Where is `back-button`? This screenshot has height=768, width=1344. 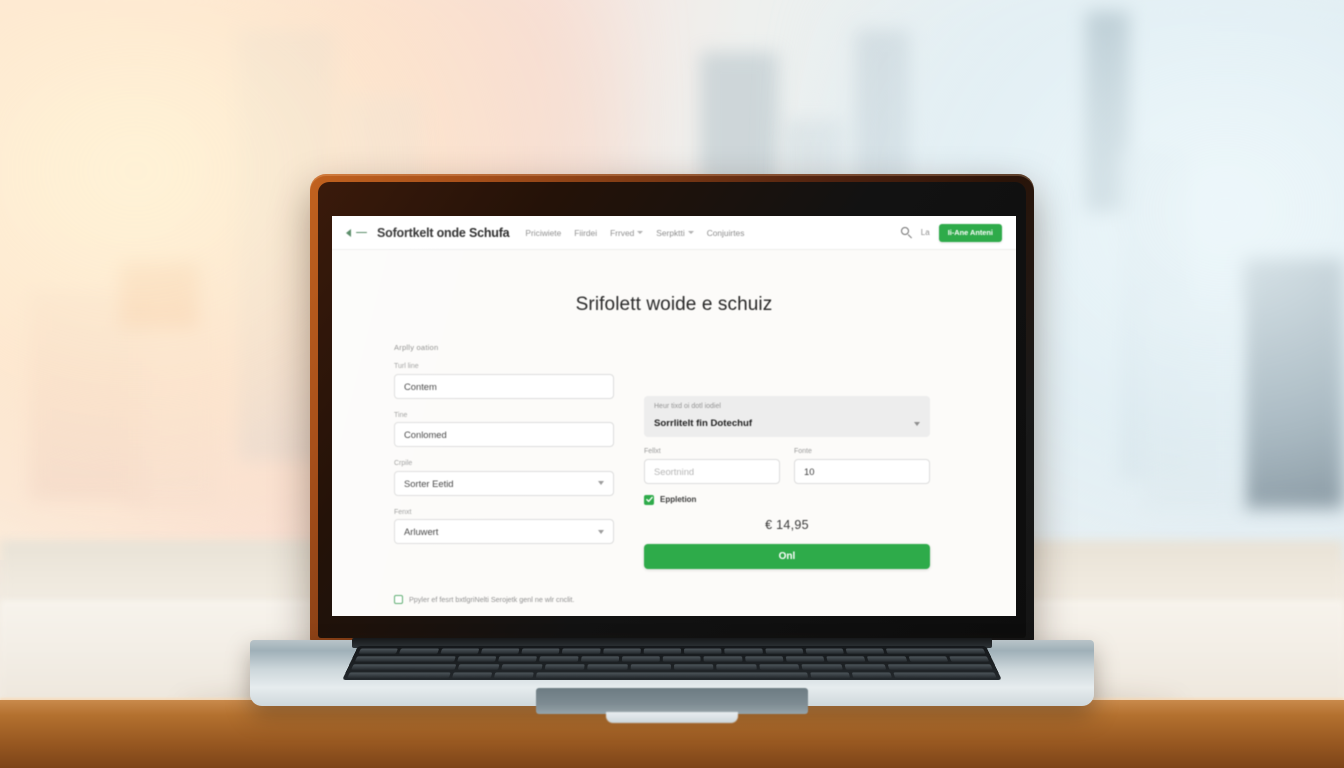 back-button is located at coordinates (356, 232).